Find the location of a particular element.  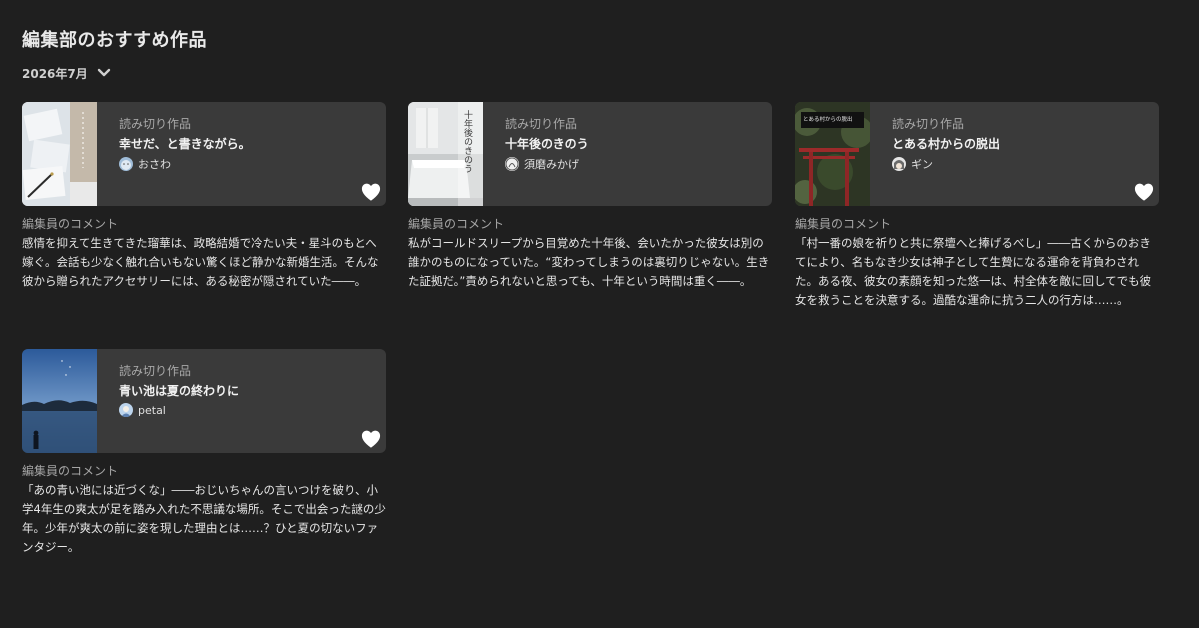

page-title: 編集部のおすすめ作品 is located at coordinates (114, 40).